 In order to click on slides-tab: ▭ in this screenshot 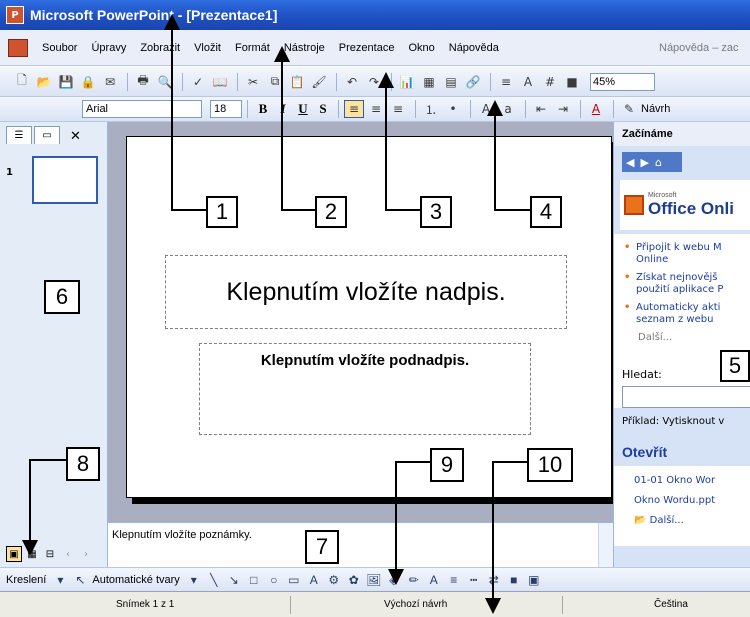, I will do `click(47, 135)`.